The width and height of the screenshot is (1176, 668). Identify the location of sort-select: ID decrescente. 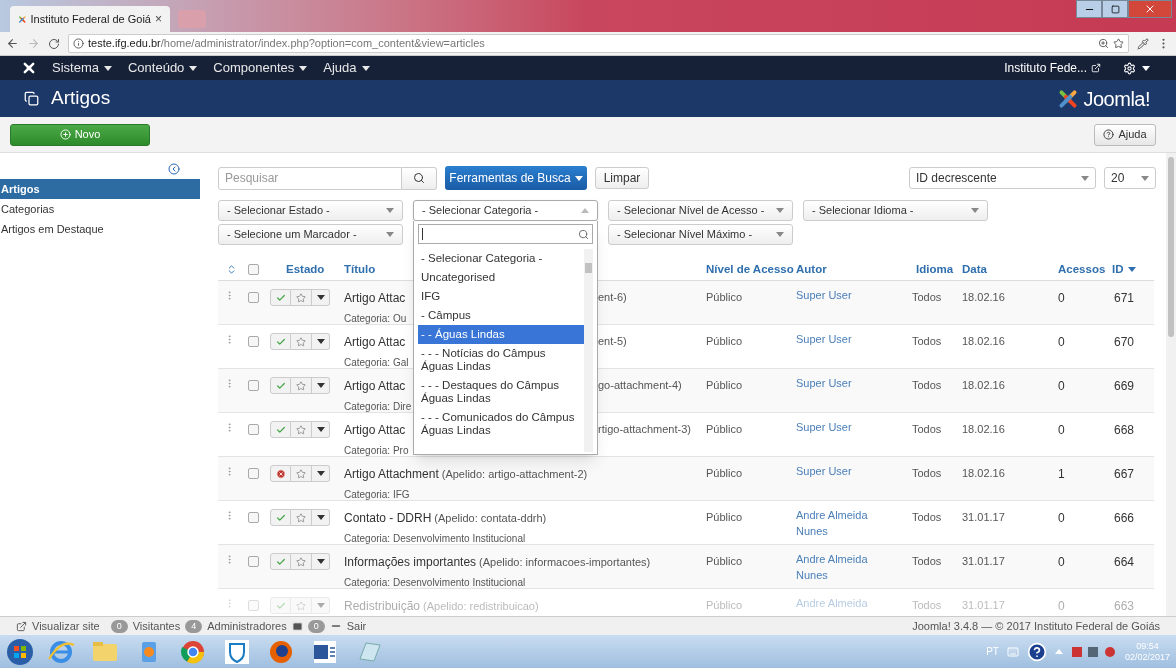
(1002, 178).